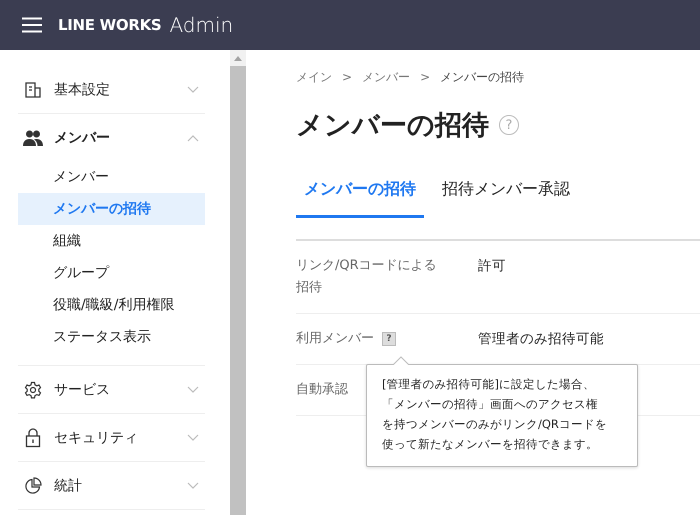 Image resolution: width=700 pixels, height=515 pixels. What do you see at coordinates (110, 25) in the screenshot?
I see `brand-logo: LINE WORKS` at bounding box center [110, 25].